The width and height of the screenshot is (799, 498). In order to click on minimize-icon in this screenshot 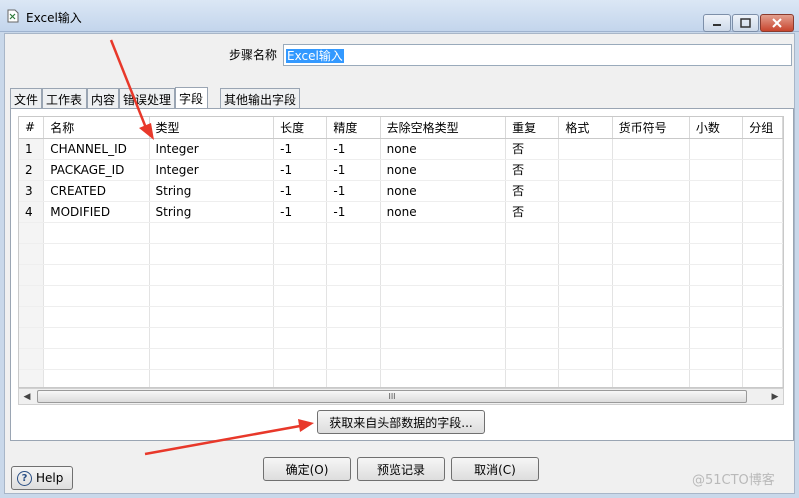, I will do `click(717, 25)`.